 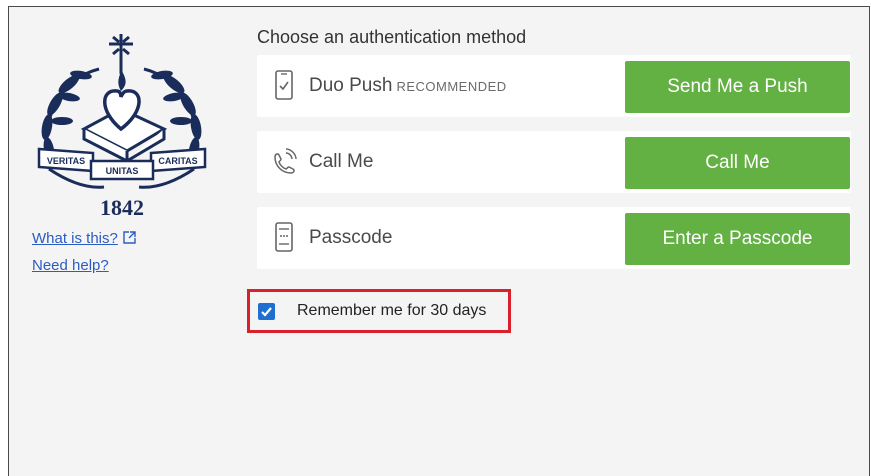 I want to click on auth-method-heading: Choose an authentication method, so click(x=392, y=37).